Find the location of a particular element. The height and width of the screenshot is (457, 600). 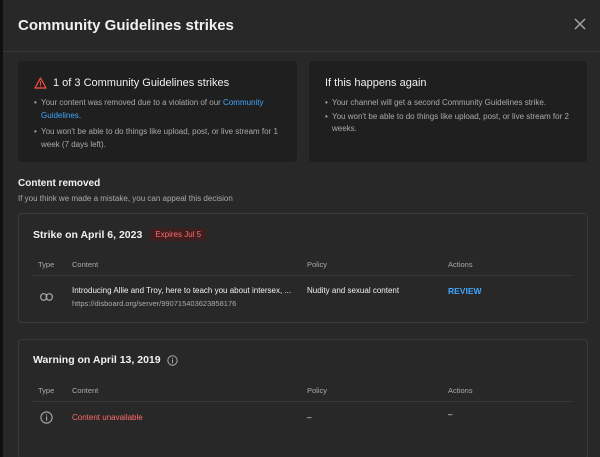

review-button: REVIEW is located at coordinates (465, 291).